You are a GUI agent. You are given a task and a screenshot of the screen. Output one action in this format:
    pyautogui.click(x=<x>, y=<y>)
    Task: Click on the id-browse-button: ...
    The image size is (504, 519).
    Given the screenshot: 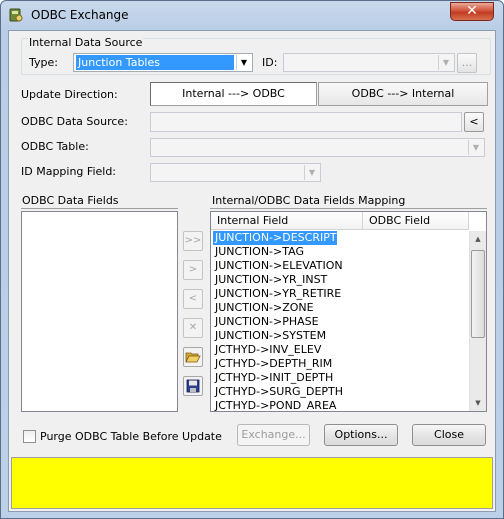 What is the action you would take?
    pyautogui.click(x=467, y=63)
    